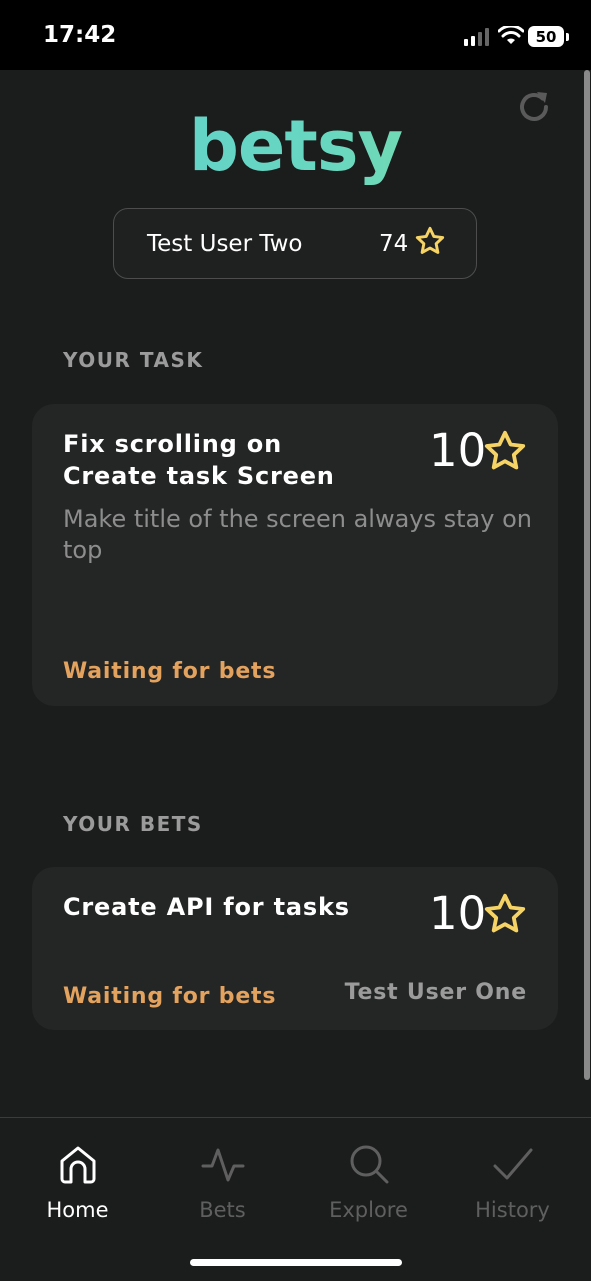 Image resolution: width=591 pixels, height=1281 pixels. I want to click on cellular-signal-icon, so click(476, 37).